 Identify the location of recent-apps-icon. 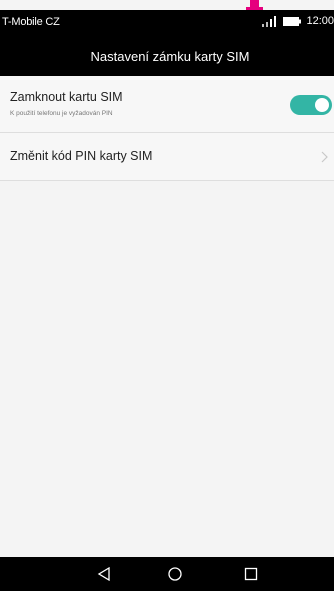
(251, 574).